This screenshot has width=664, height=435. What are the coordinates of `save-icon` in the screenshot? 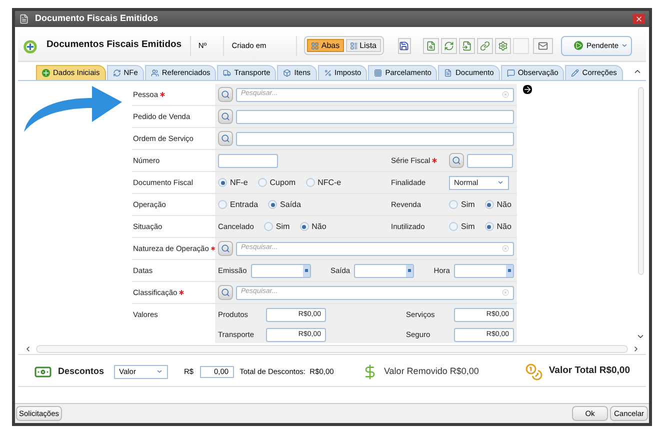 It's located at (404, 45).